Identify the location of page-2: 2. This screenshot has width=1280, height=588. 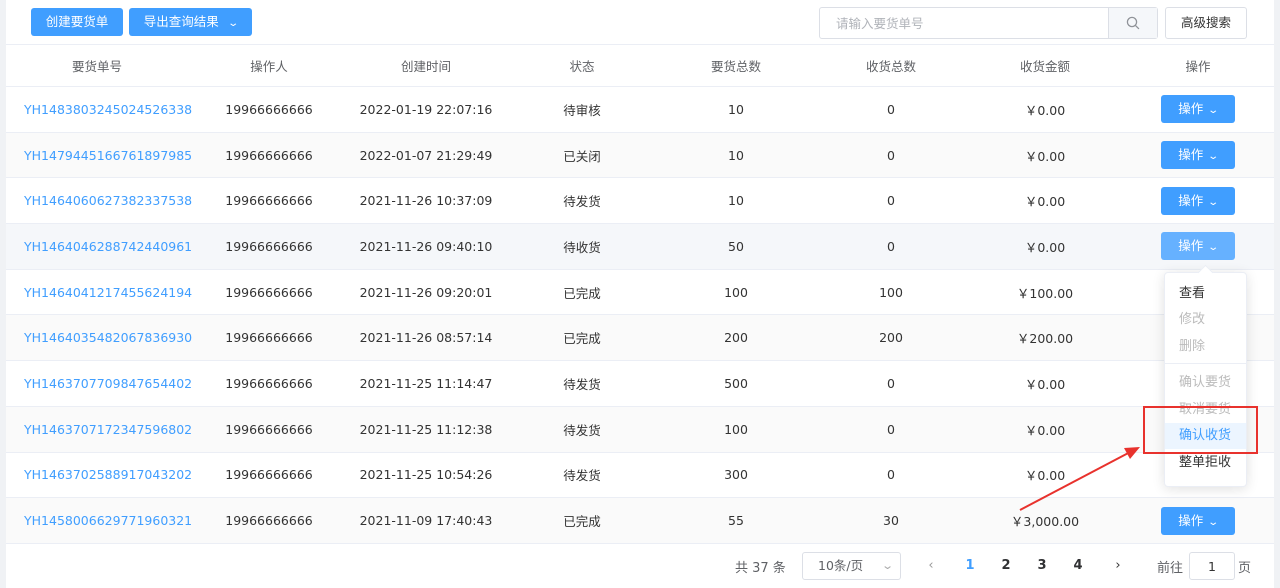
(1006, 566).